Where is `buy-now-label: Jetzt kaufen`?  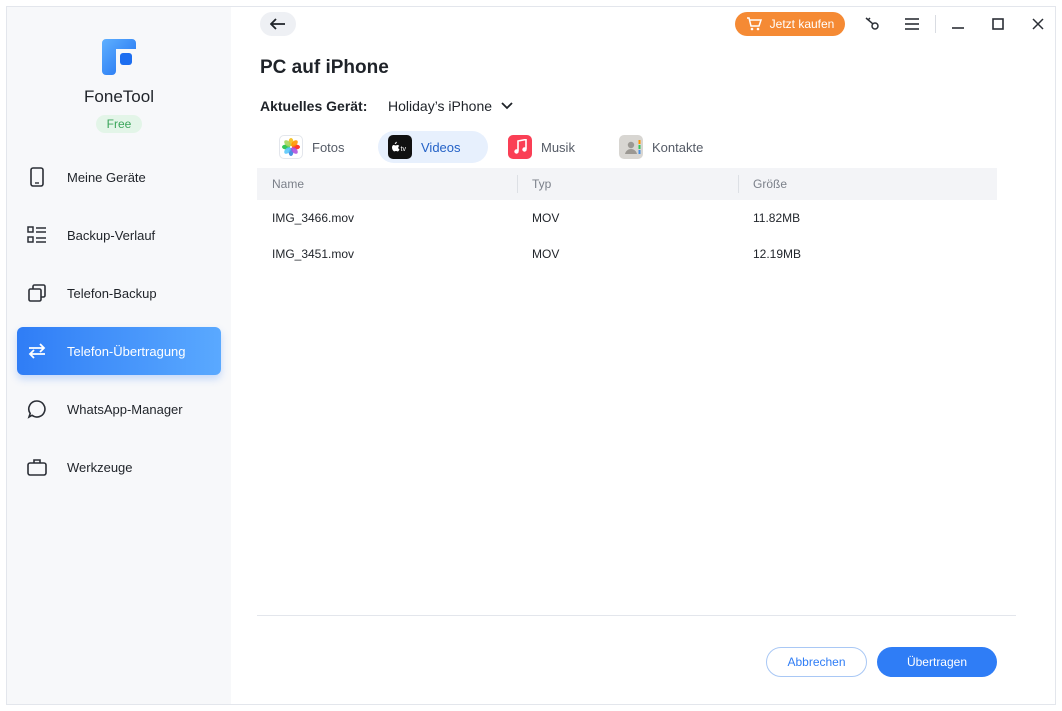 buy-now-label: Jetzt kaufen is located at coordinates (802, 24).